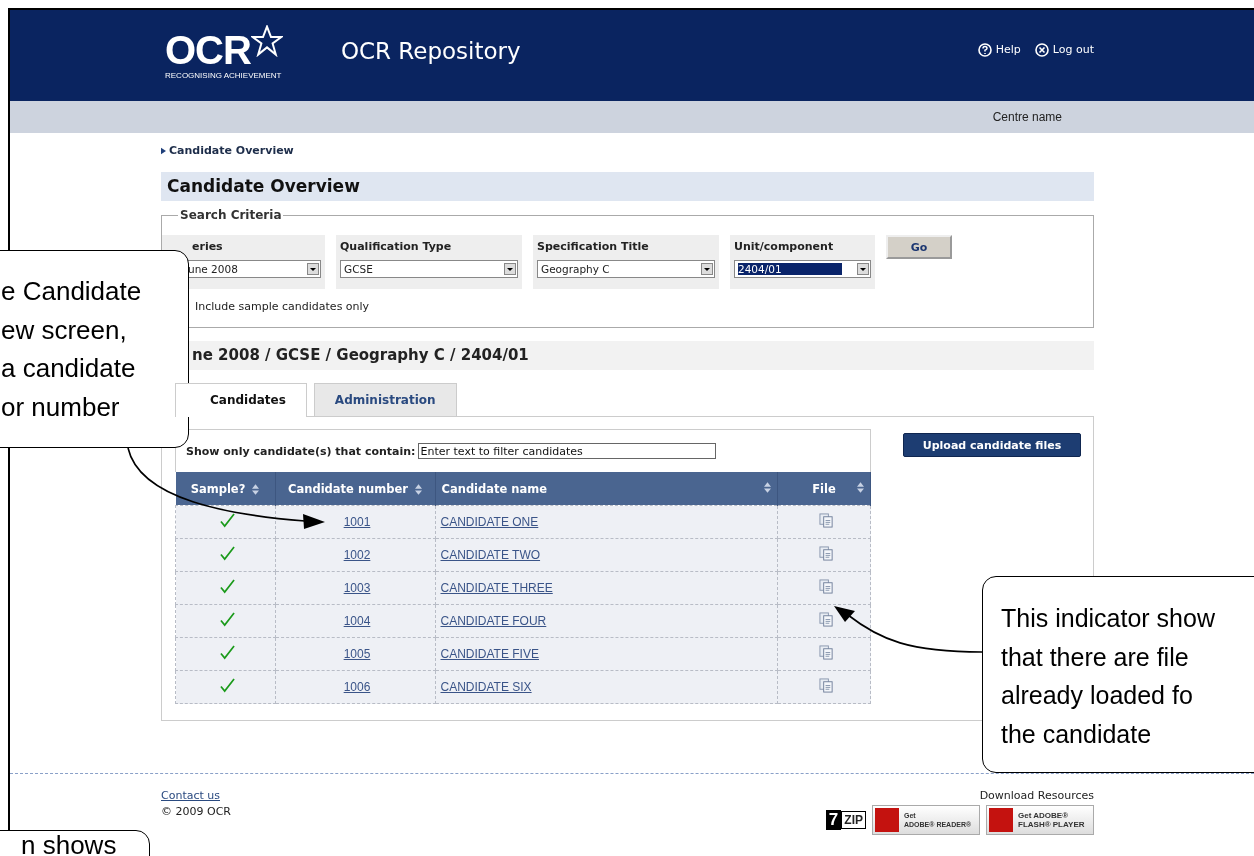 The height and width of the screenshot is (856, 1254). Describe the element at coordinates (69, 843) in the screenshot. I see `callout-text: n shows` at that location.